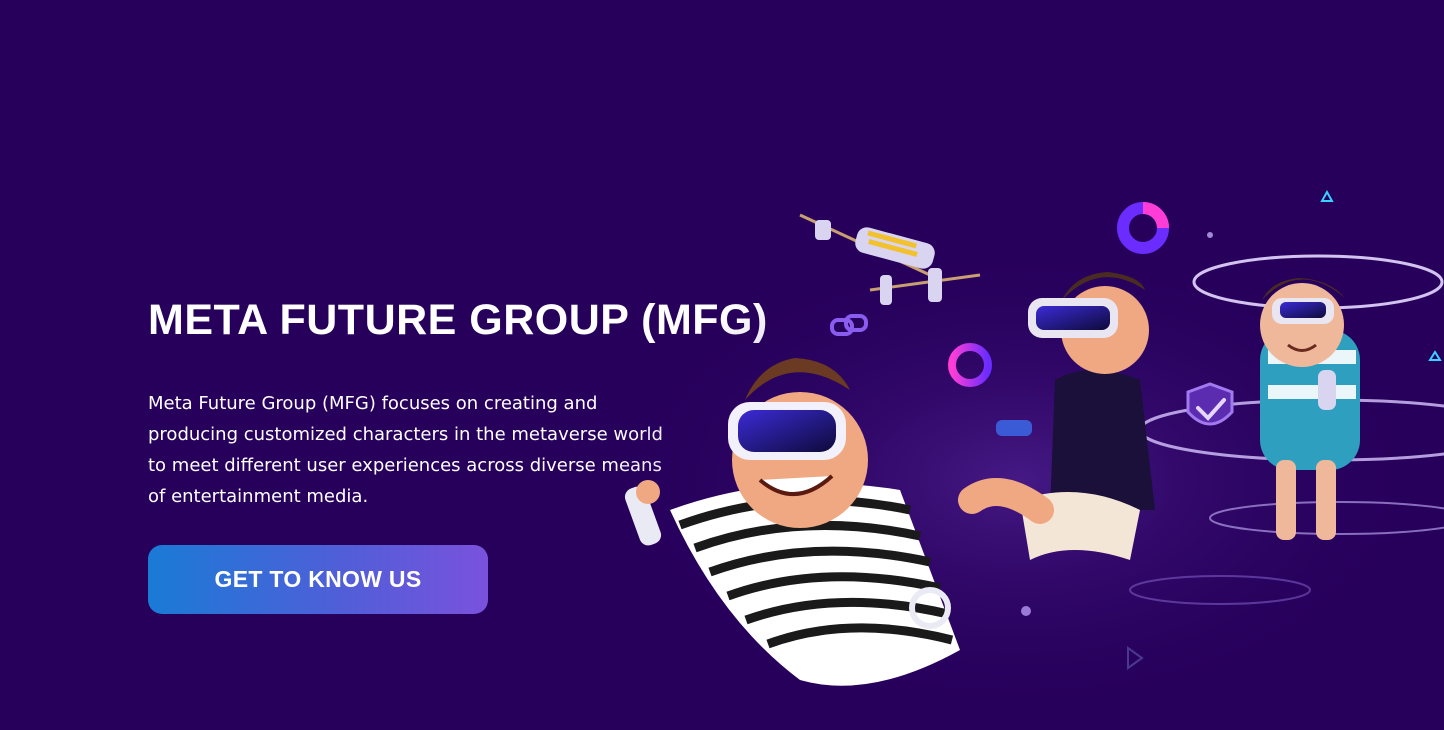 Image resolution: width=1444 pixels, height=730 pixels. Describe the element at coordinates (318, 579) in the screenshot. I see `get-to-know-us-button: GET TO KNOW US` at that location.